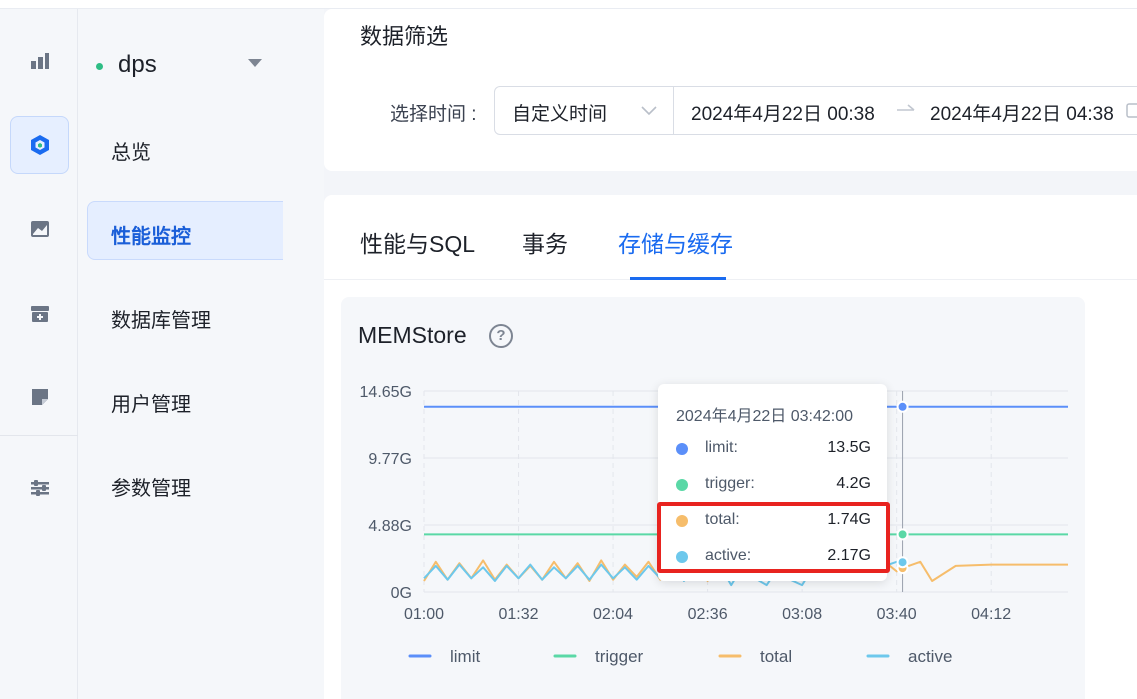 The width and height of the screenshot is (1137, 699). I want to click on sidebar-item-performance: 性能监控, so click(151, 234).